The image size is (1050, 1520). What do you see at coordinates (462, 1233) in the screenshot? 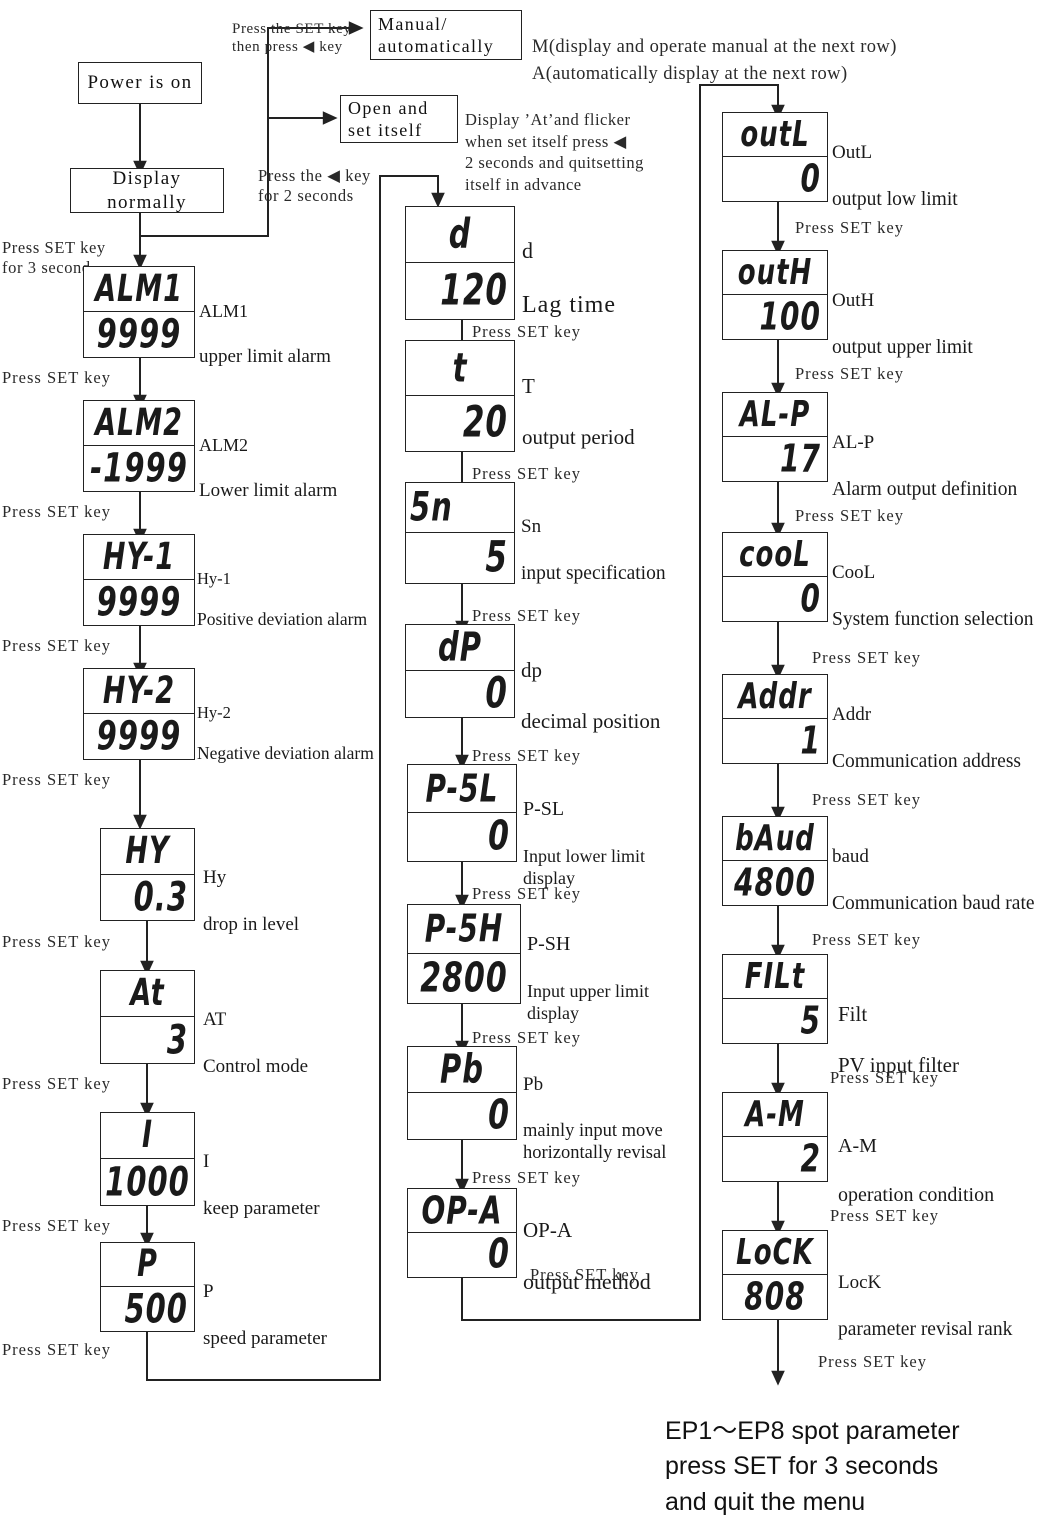
I see `lcd-box-opa: OP-A 0` at bounding box center [462, 1233].